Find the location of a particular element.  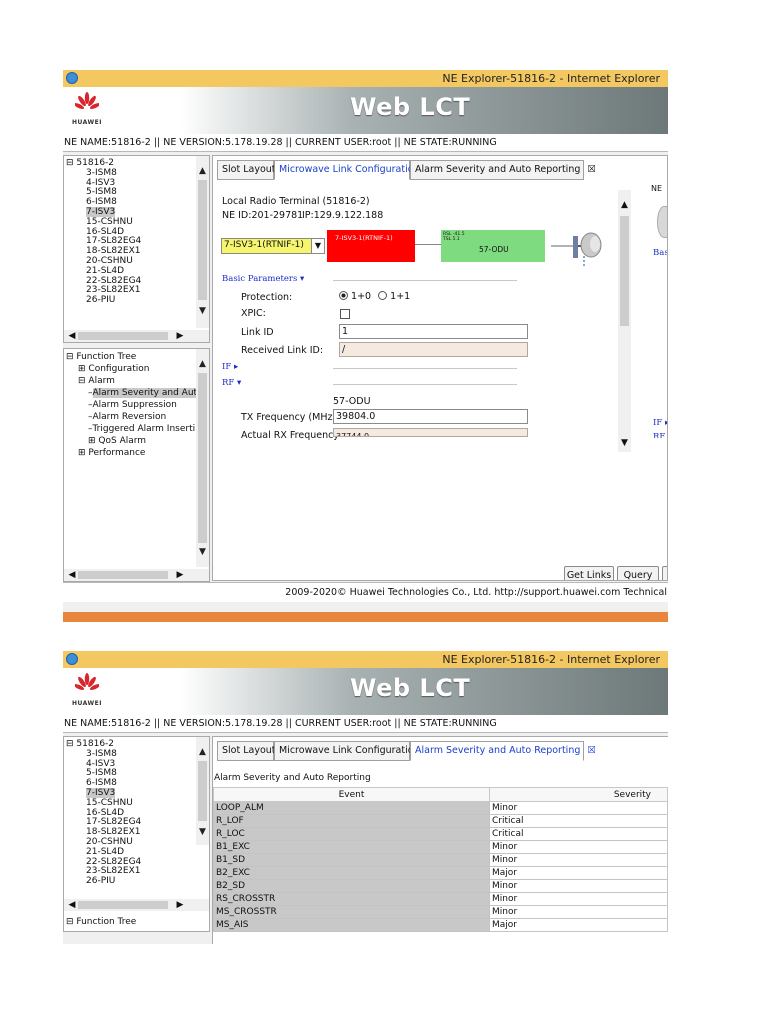

right-if-header: IF ▸ is located at coordinates (660, 423).